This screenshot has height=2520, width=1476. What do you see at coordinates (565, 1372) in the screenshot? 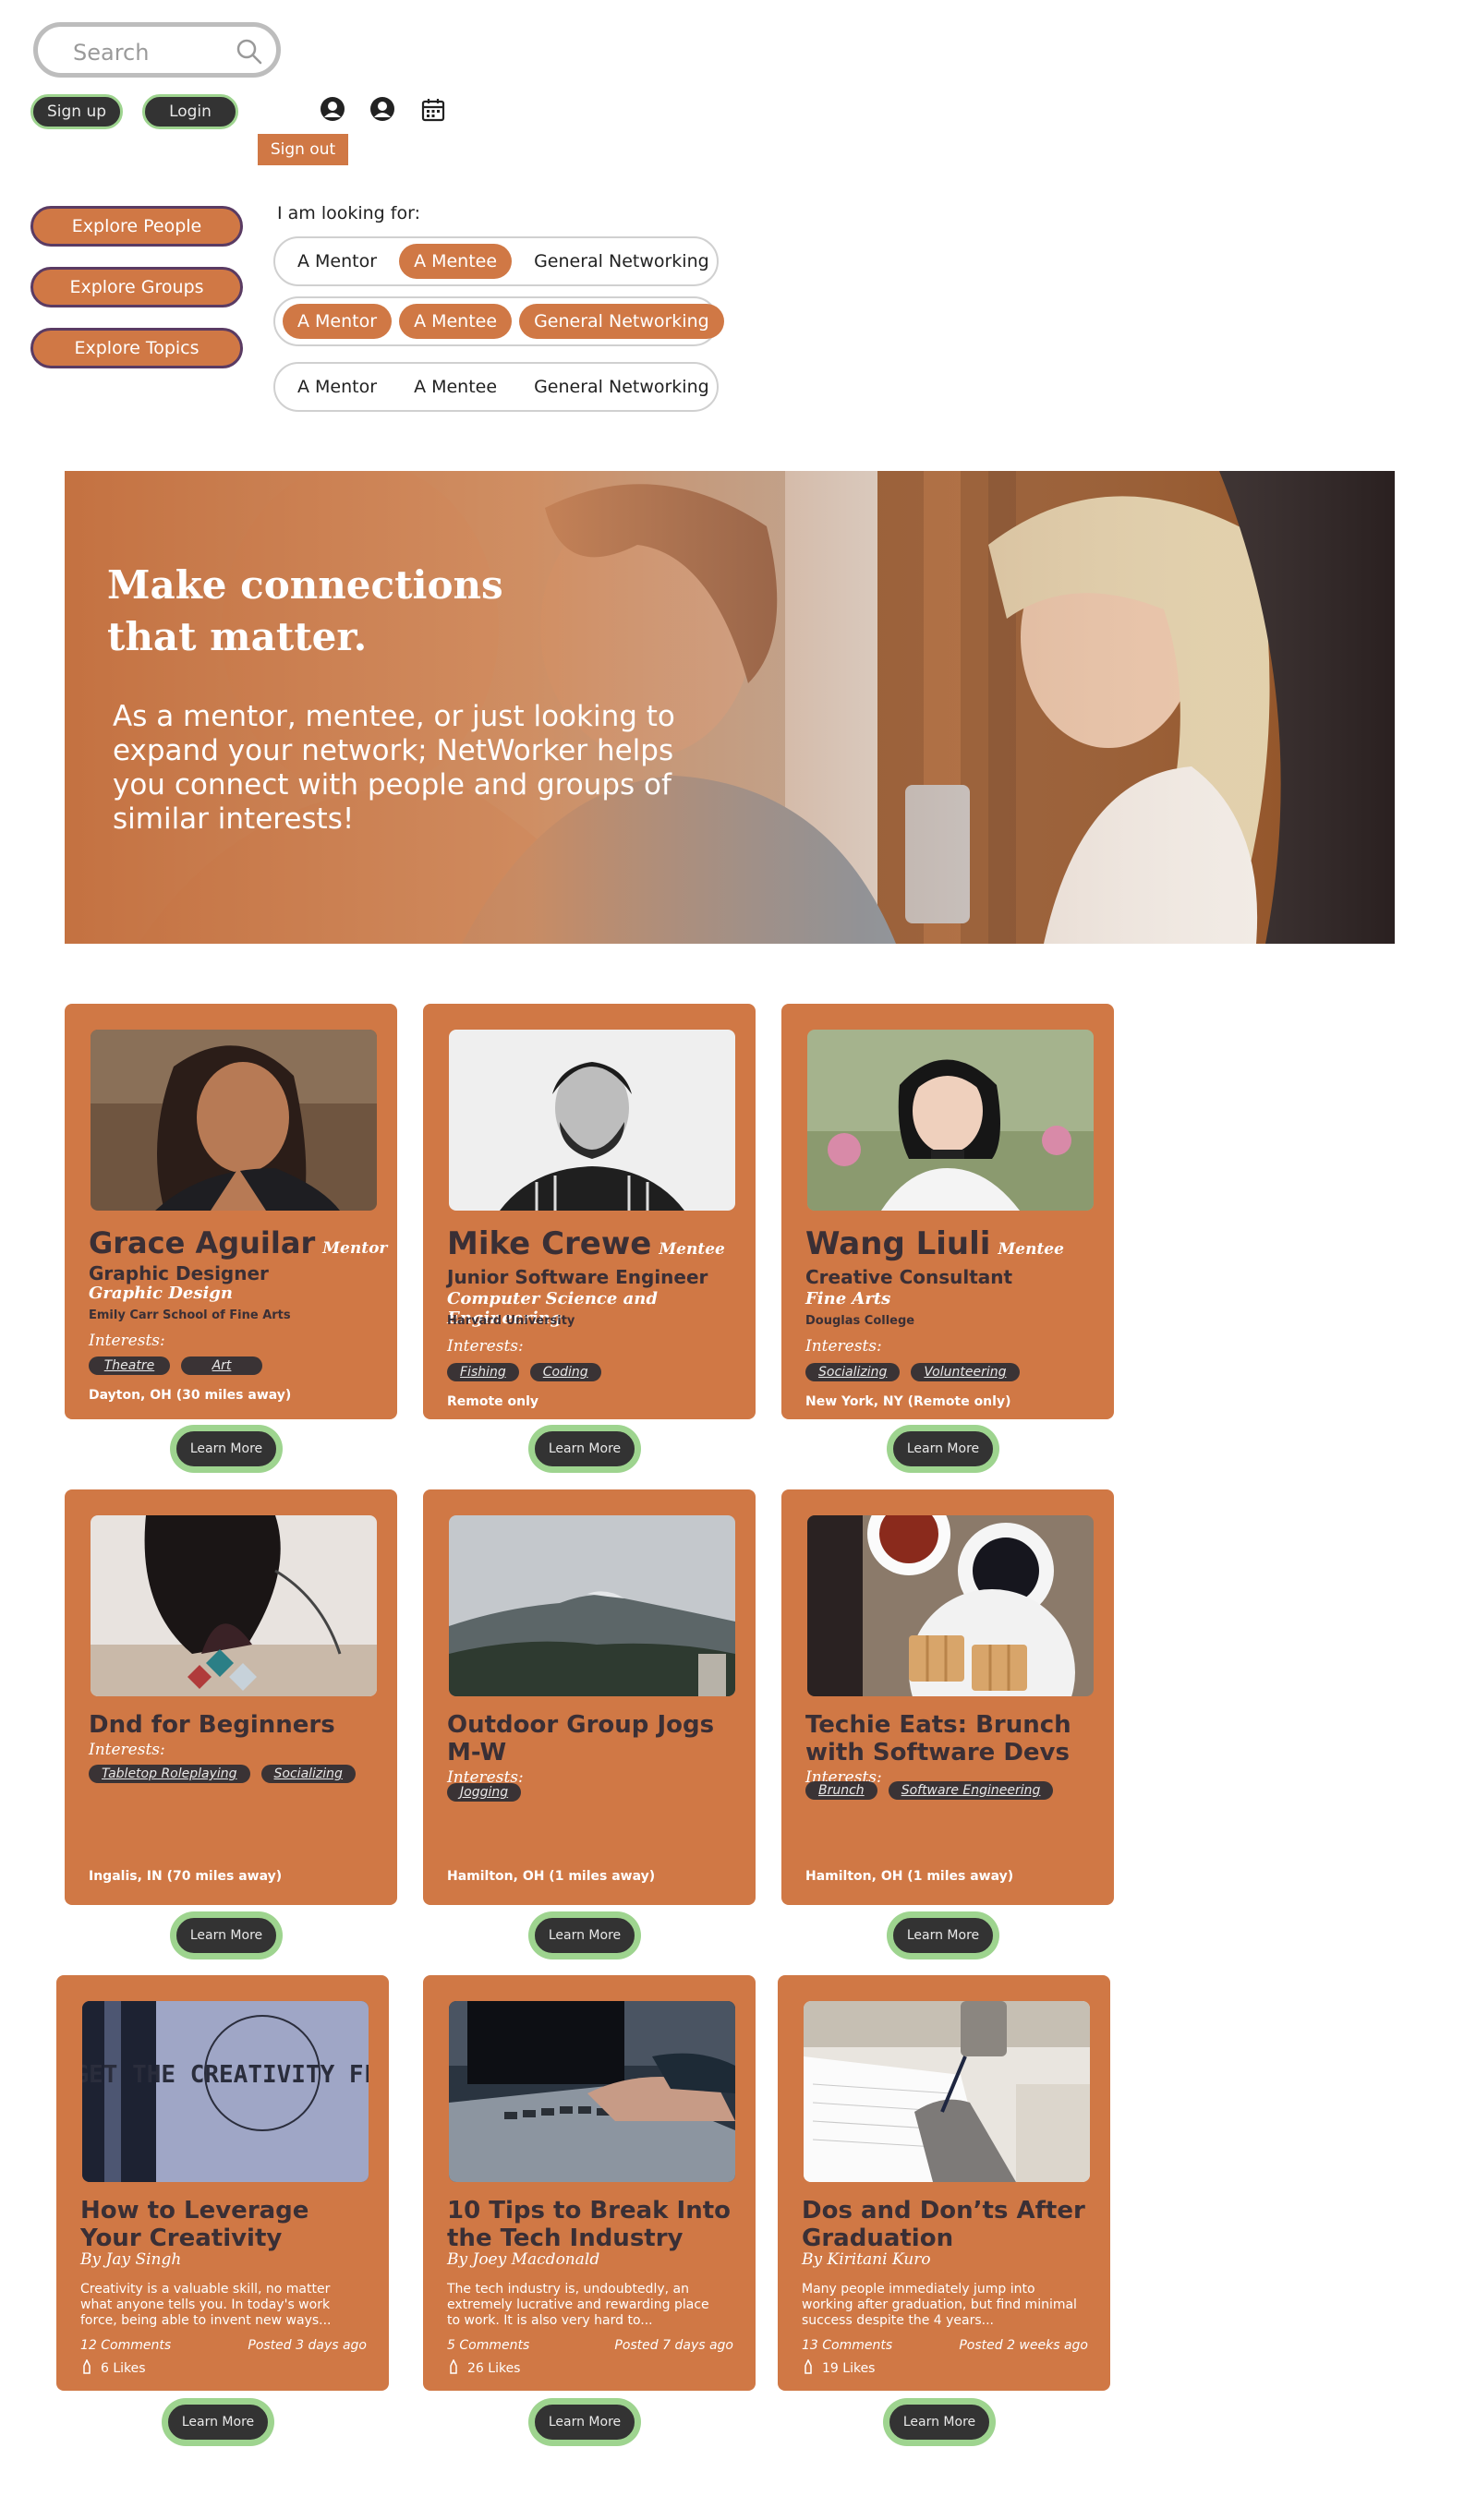
I see `interest-tag: Coding` at bounding box center [565, 1372].